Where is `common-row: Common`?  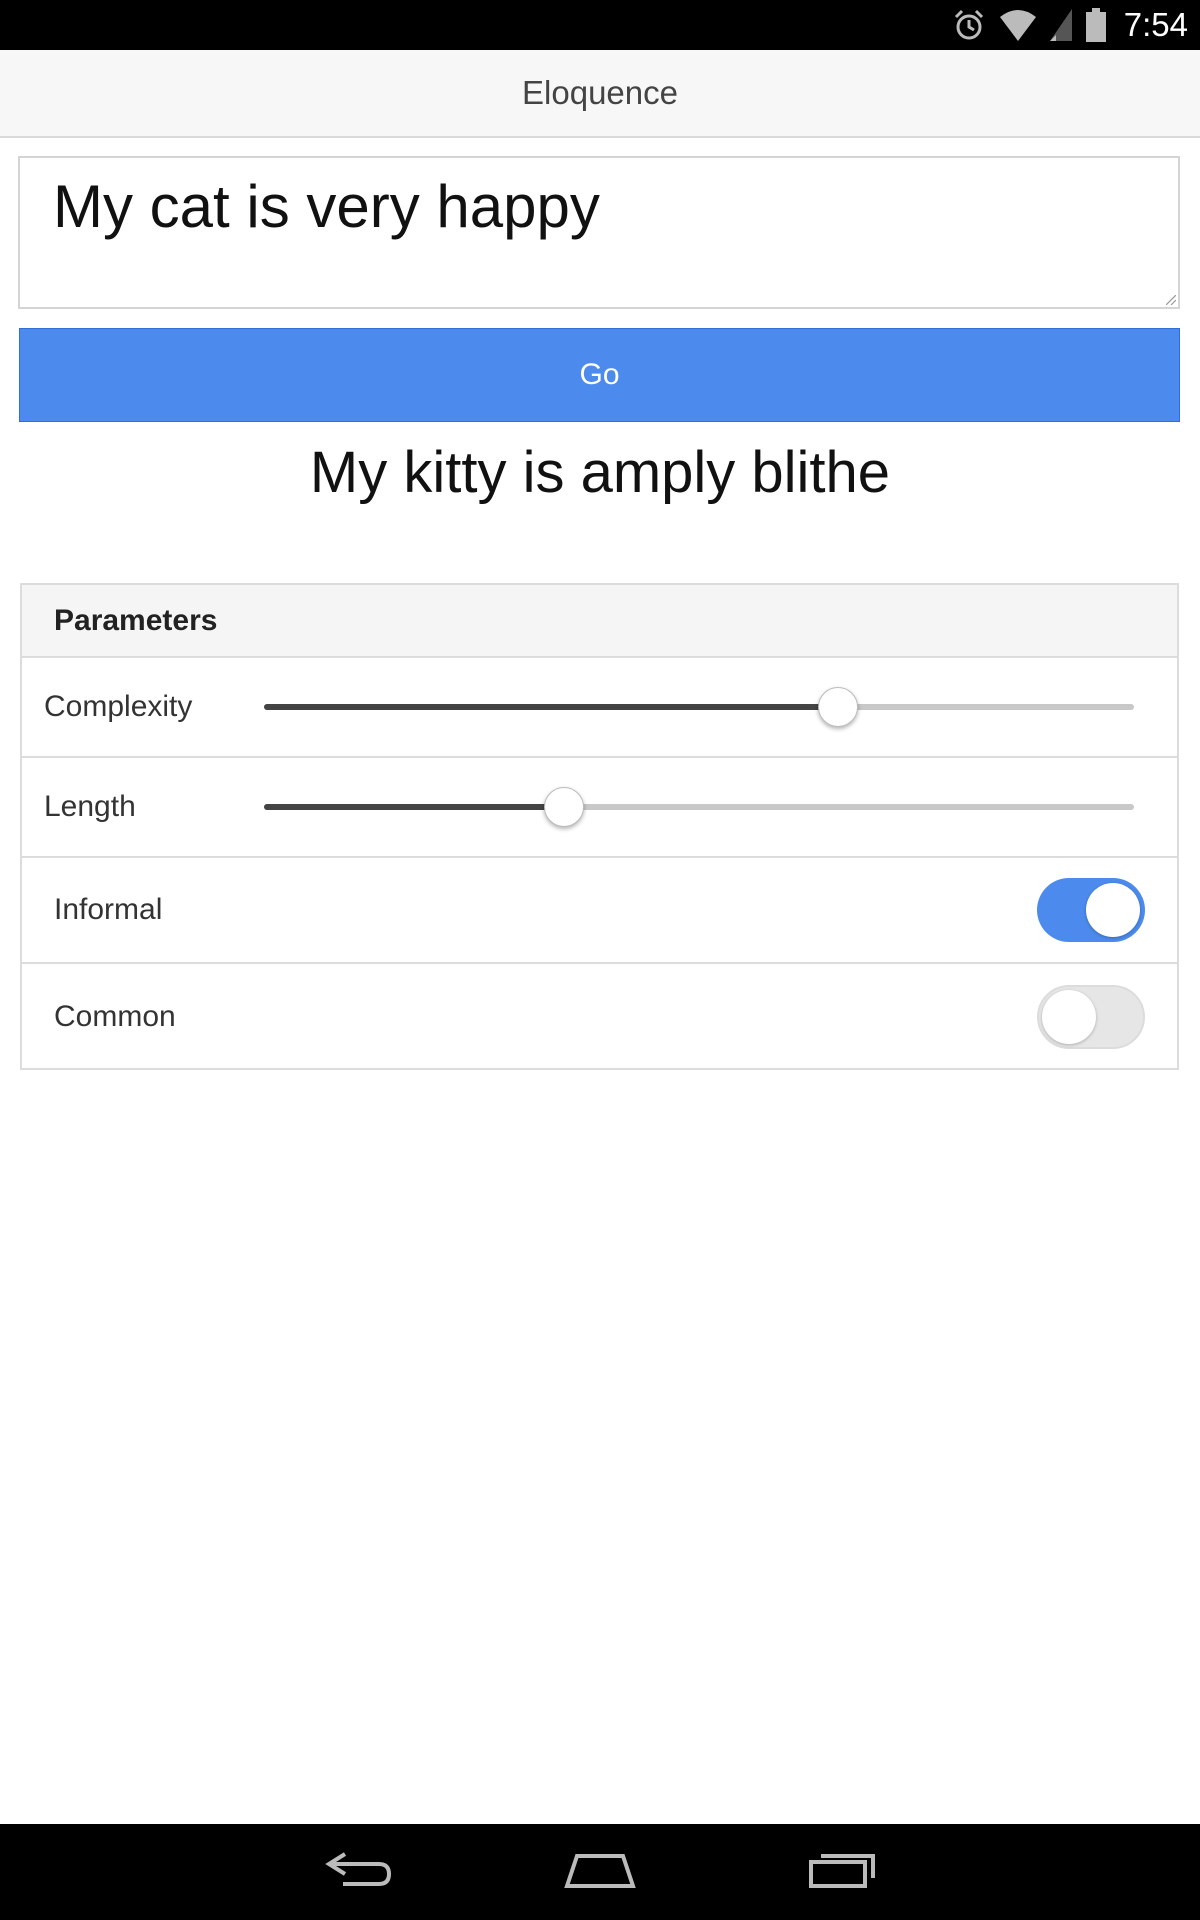 common-row: Common is located at coordinates (599, 1017).